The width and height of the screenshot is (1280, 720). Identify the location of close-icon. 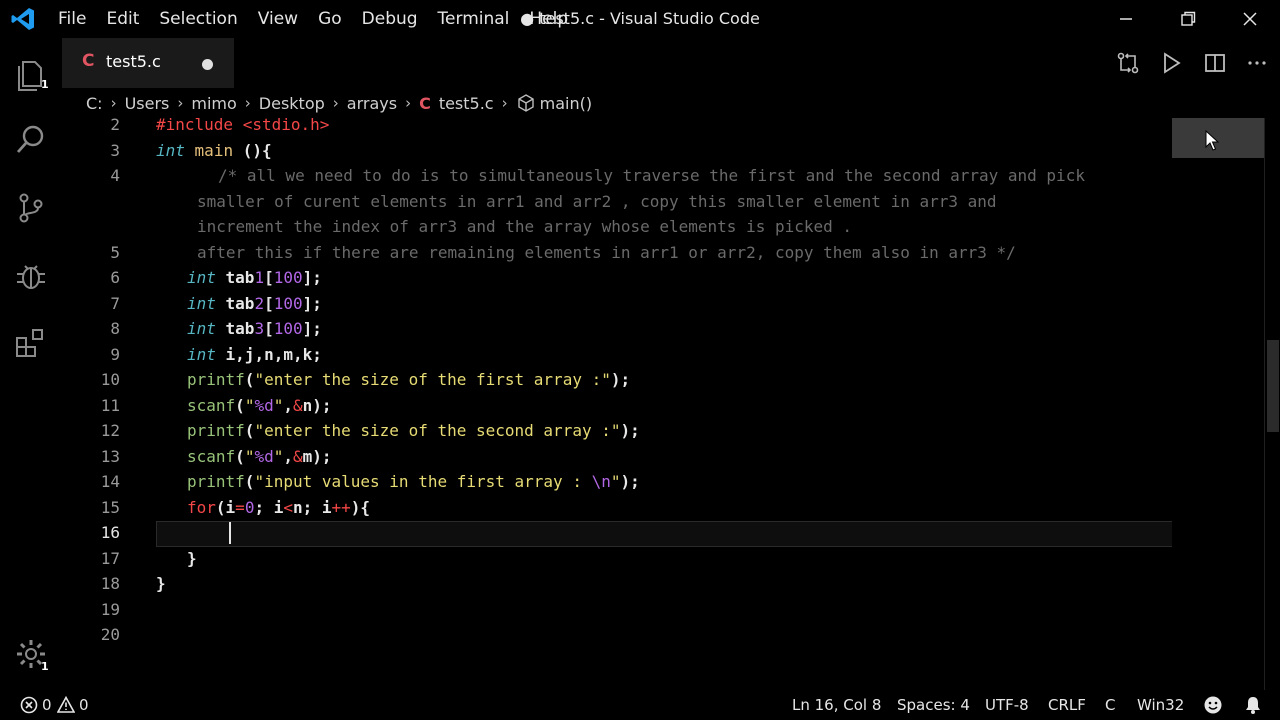
(1250, 19).